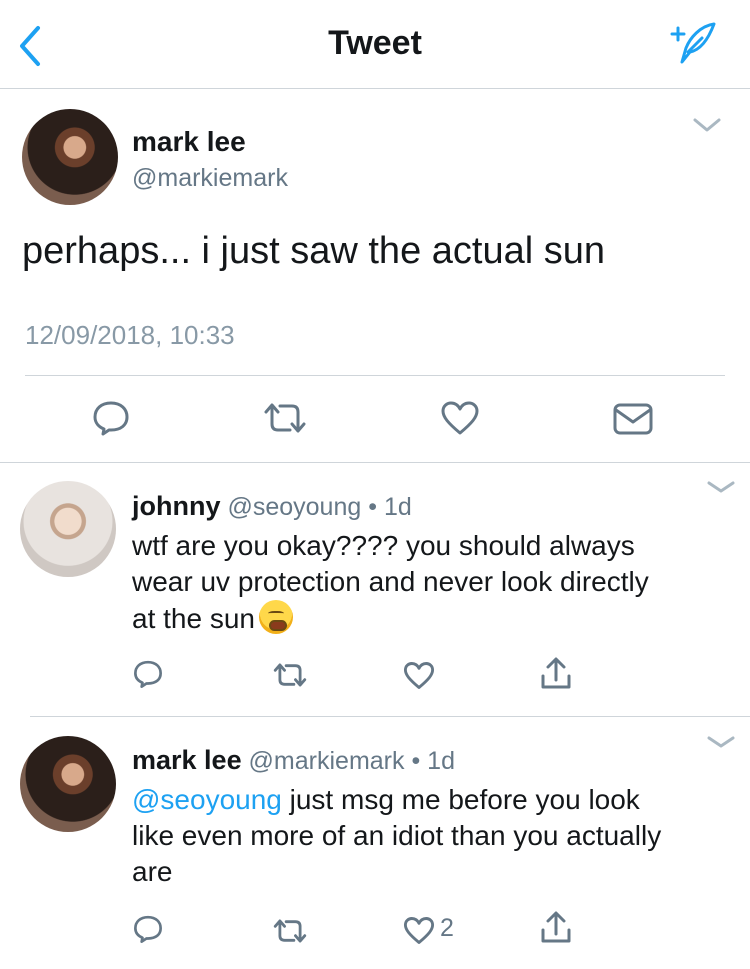 The height and width of the screenshot is (969, 750). Describe the element at coordinates (633, 419) in the screenshot. I see `message-envelope-icon` at that location.